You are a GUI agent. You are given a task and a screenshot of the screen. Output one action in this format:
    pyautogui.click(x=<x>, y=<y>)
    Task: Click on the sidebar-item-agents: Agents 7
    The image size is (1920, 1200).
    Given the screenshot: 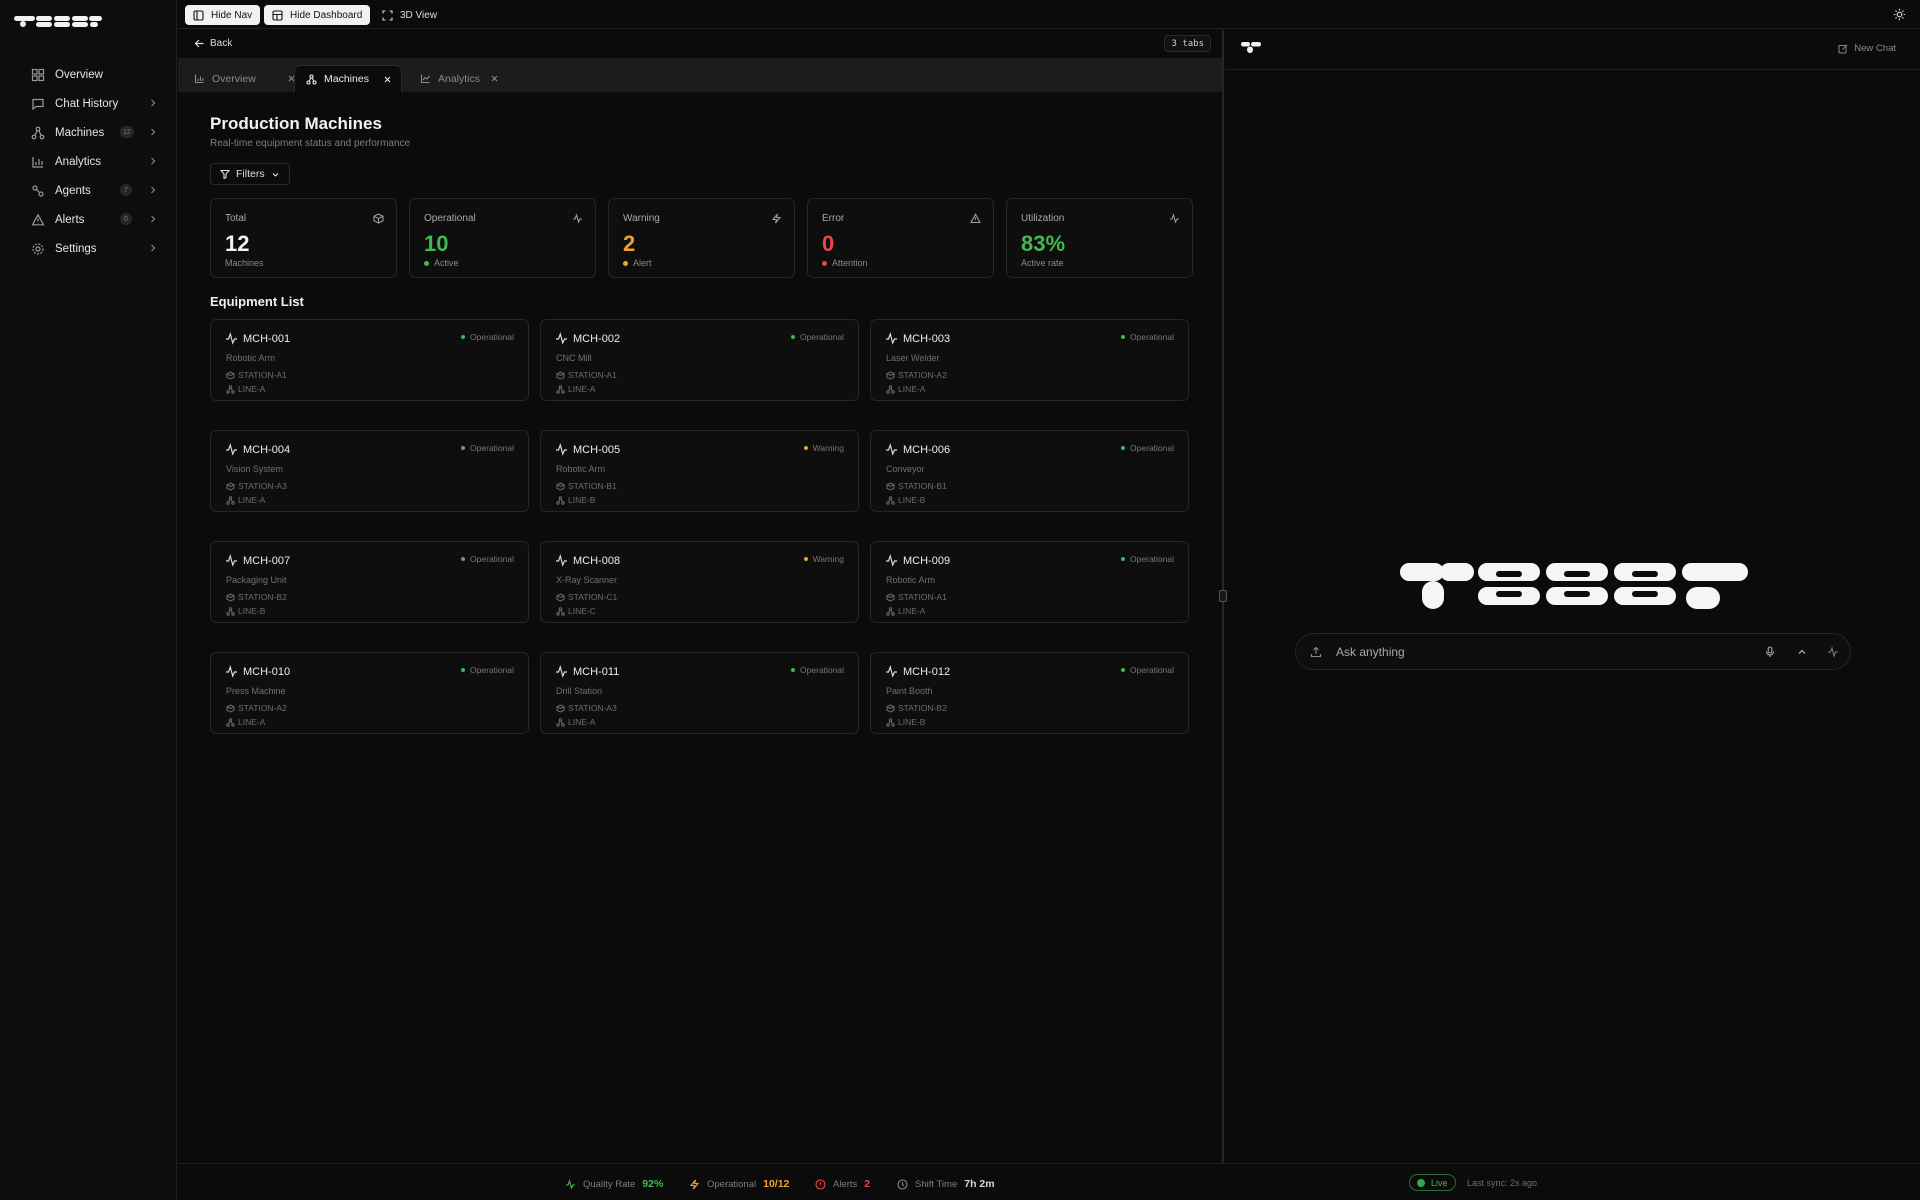 What is the action you would take?
    pyautogui.click(x=92, y=190)
    